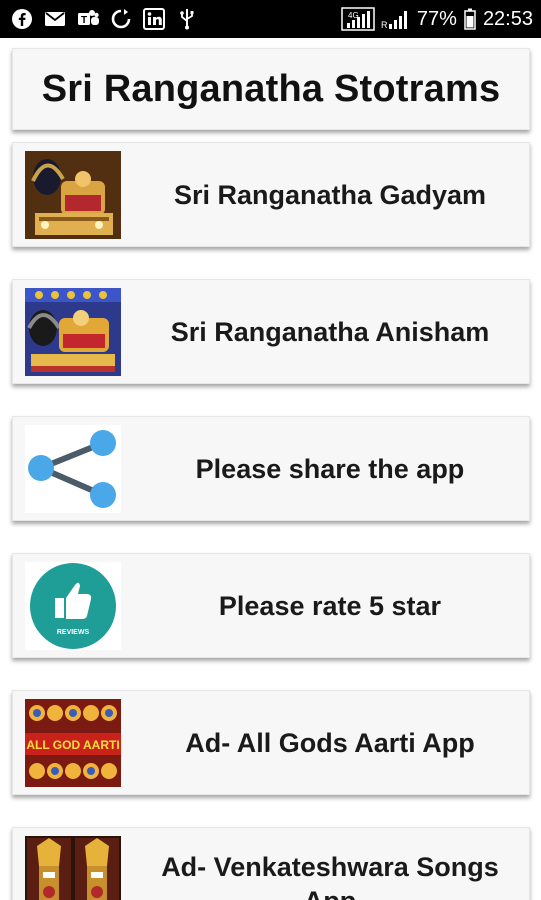  What do you see at coordinates (73, 868) in the screenshot?
I see `venkateshwara-image` at bounding box center [73, 868].